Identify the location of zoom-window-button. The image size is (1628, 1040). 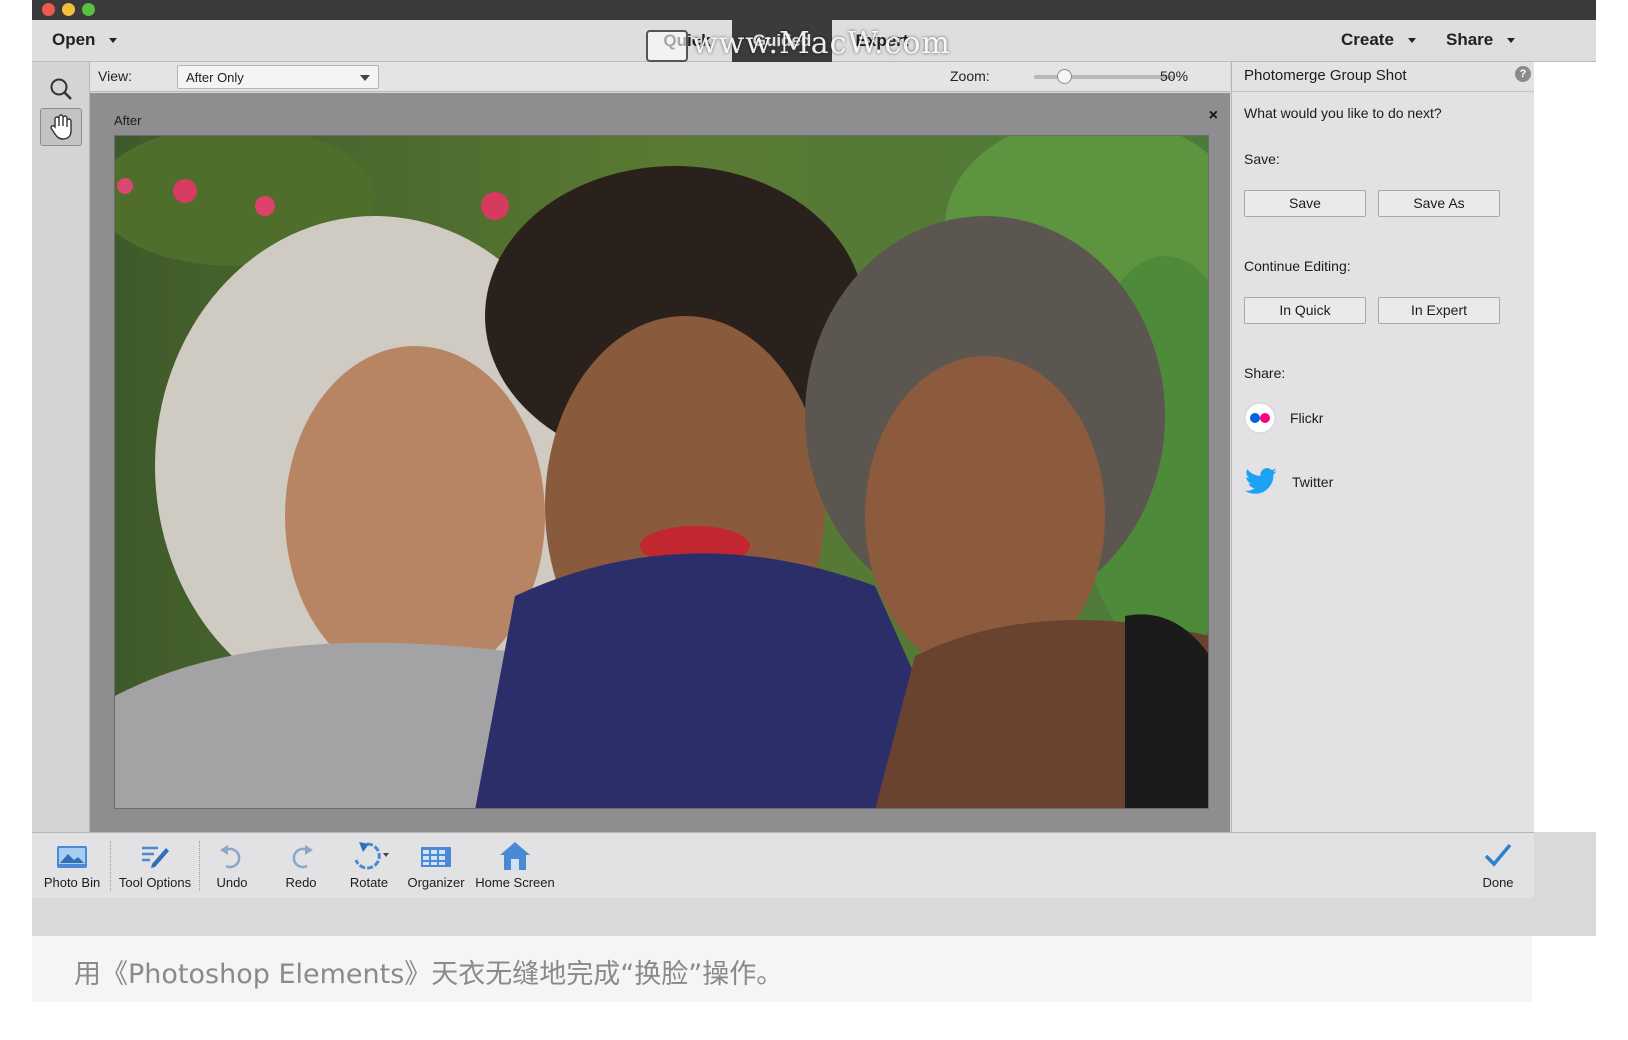
(88, 9).